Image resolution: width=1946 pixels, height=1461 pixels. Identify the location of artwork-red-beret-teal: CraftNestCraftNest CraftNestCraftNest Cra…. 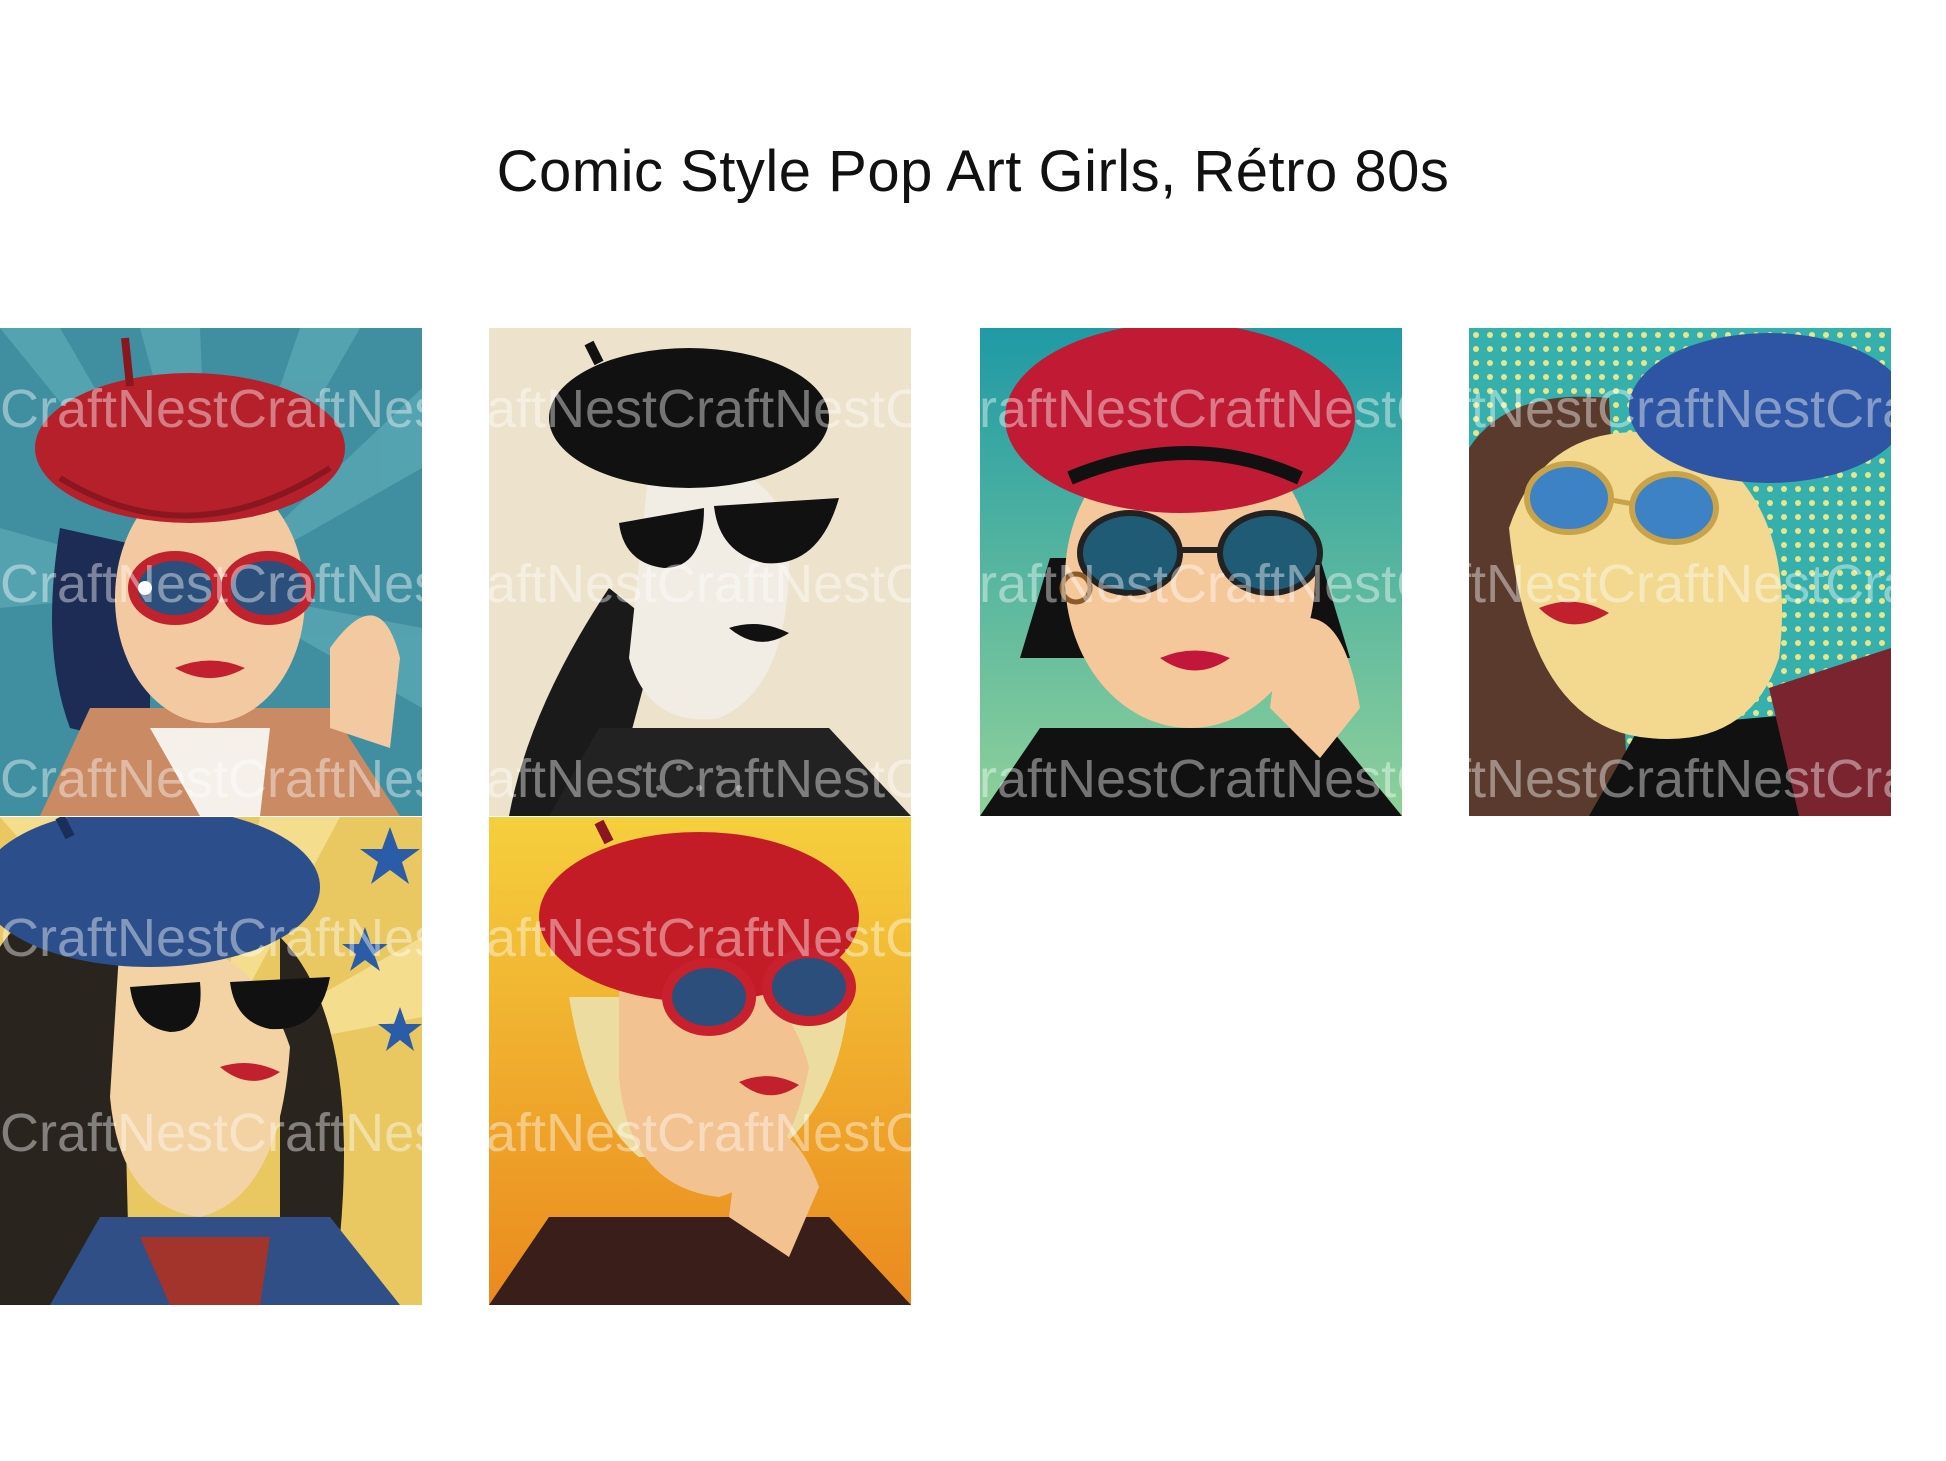
(1191, 572).